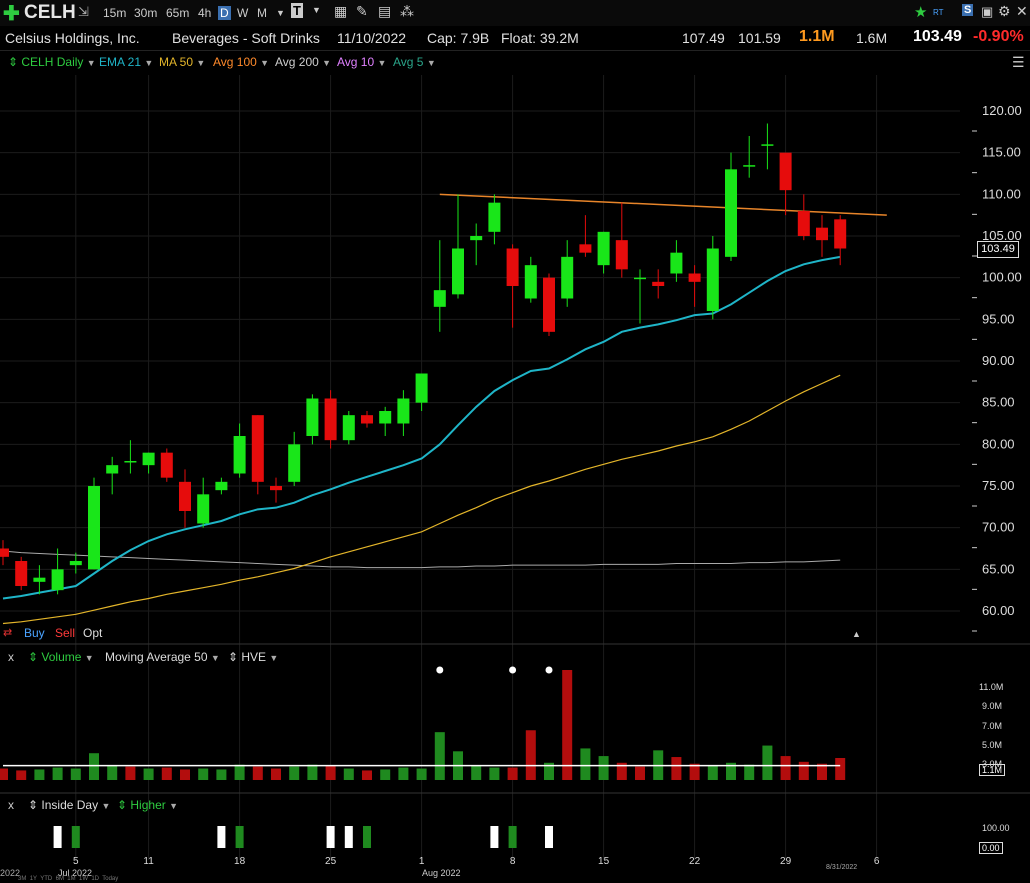  I want to click on date-tick-label: 29, so click(786, 861).